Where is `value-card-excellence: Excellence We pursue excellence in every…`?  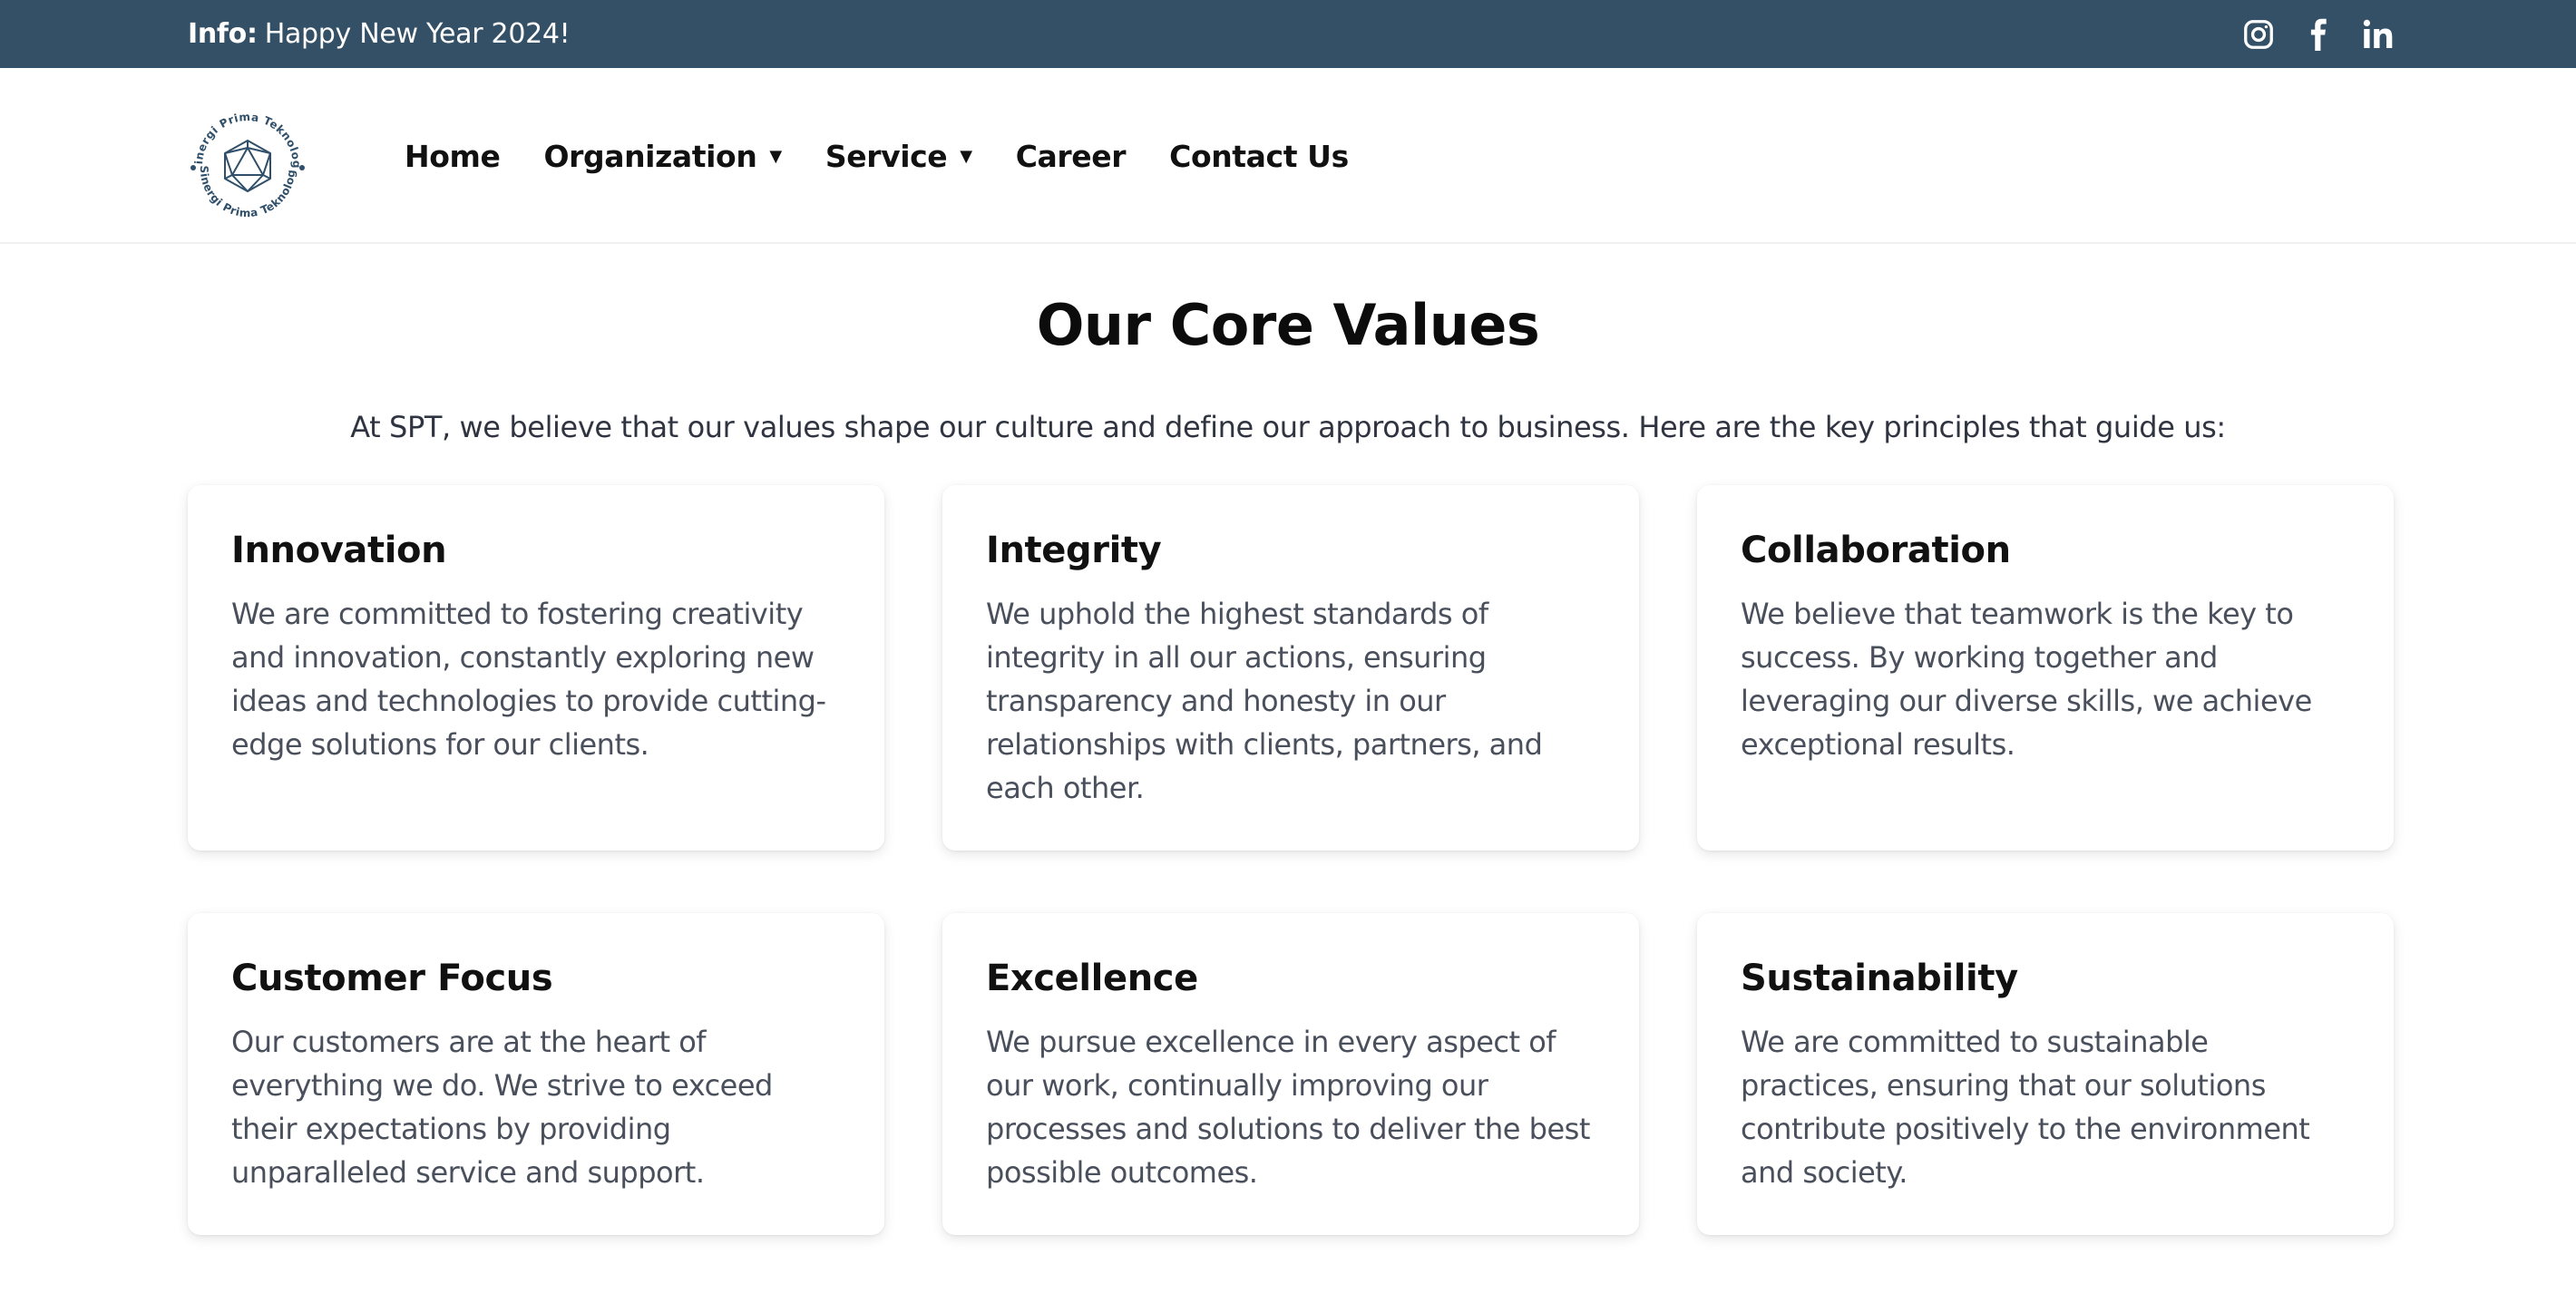 value-card-excellence: Excellence We pursue excellence in every… is located at coordinates (1290, 1074).